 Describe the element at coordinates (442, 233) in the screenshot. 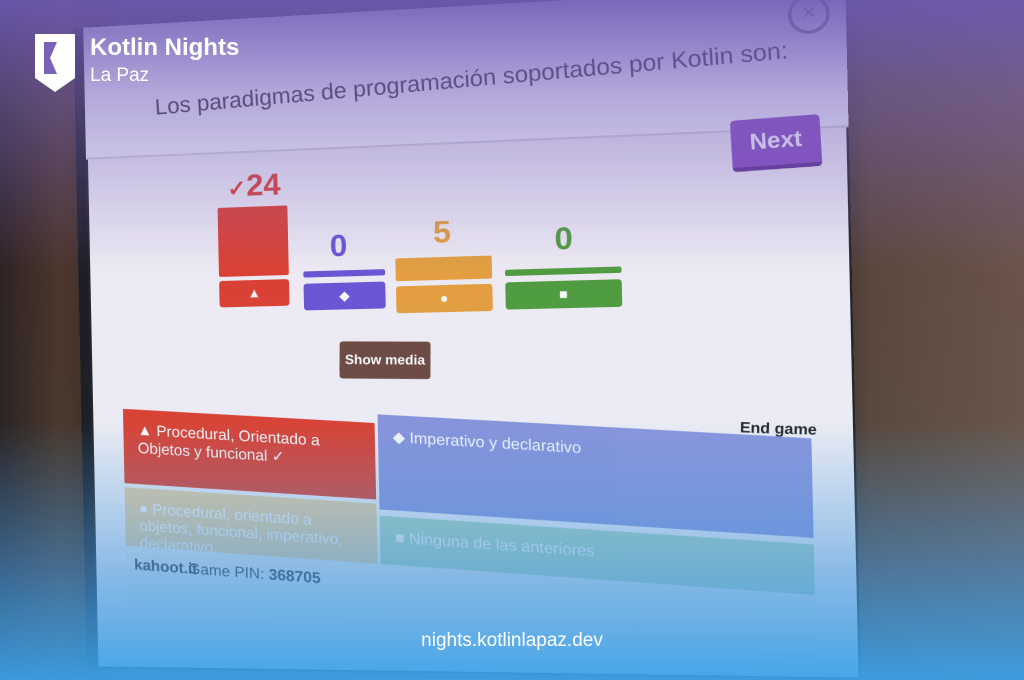

I see `result-count-3: 5` at that location.